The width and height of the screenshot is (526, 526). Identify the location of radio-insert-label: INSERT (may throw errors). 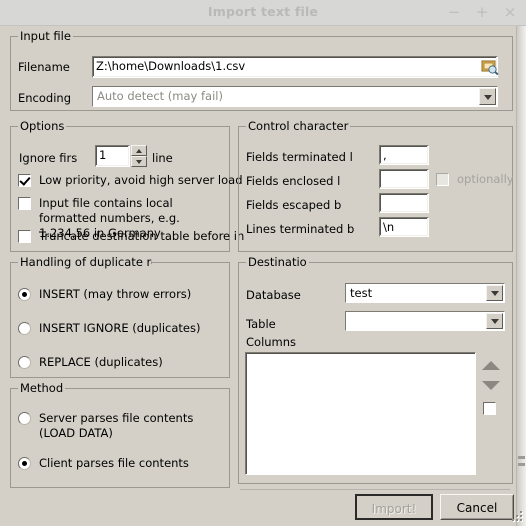
(115, 294).